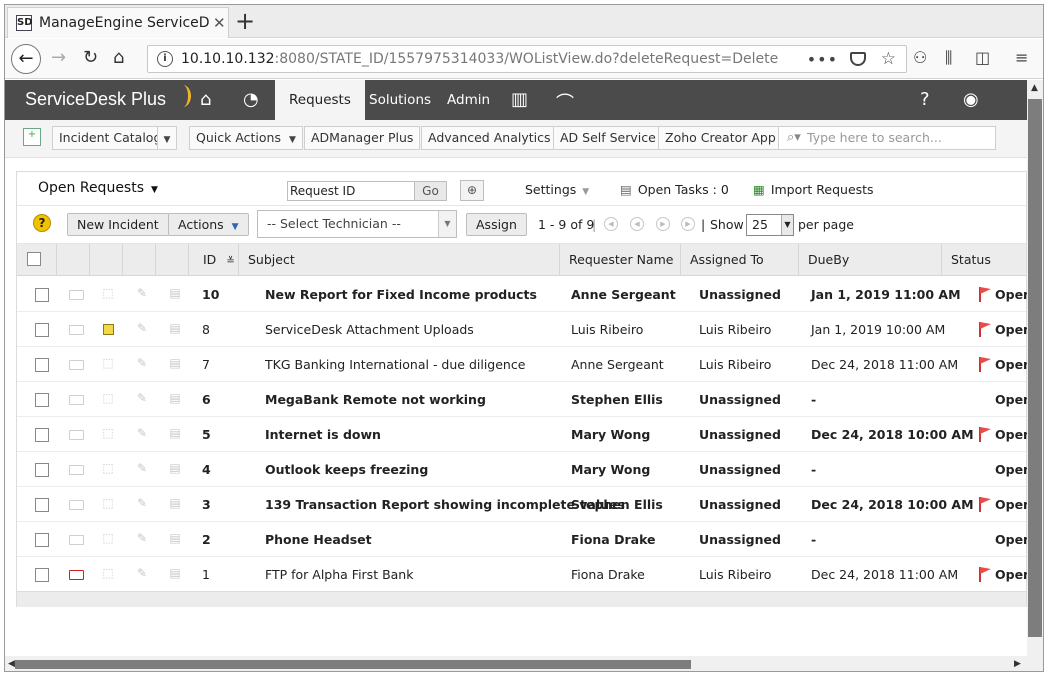 This screenshot has width=1049, height=677. Describe the element at coordinates (740, 260) in the screenshot. I see `column-assigned-to: Assigned To` at that location.